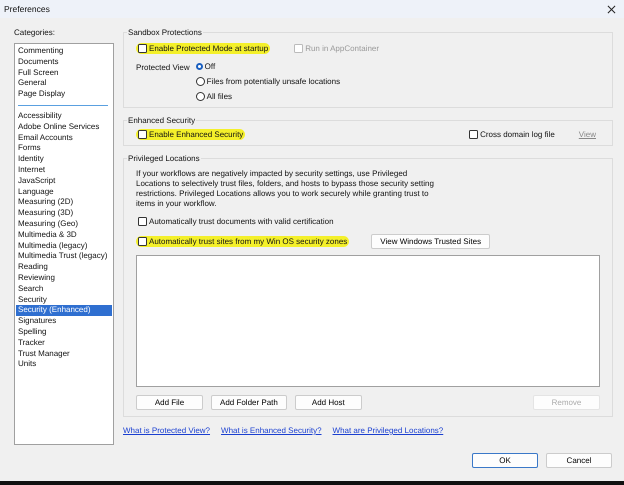 The height and width of the screenshot is (485, 624). What do you see at coordinates (505, 460) in the screenshot?
I see `dialog-button: OK` at bounding box center [505, 460].